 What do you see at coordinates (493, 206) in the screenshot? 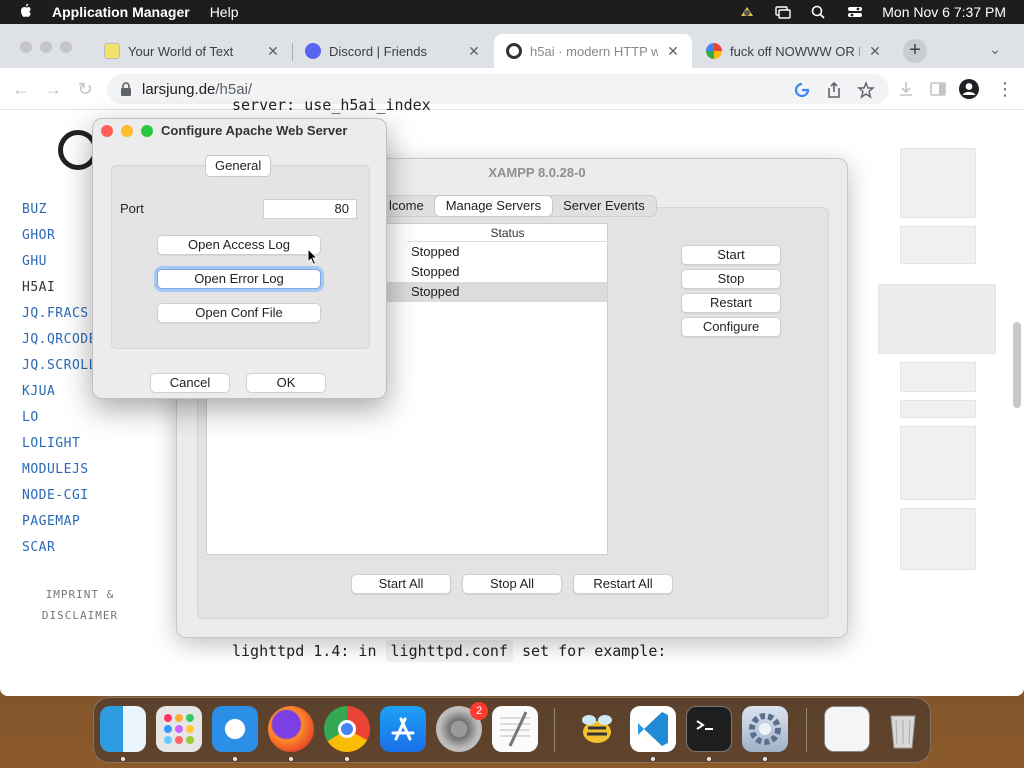
I see `tab-manage-servers: Manage Servers` at bounding box center [493, 206].